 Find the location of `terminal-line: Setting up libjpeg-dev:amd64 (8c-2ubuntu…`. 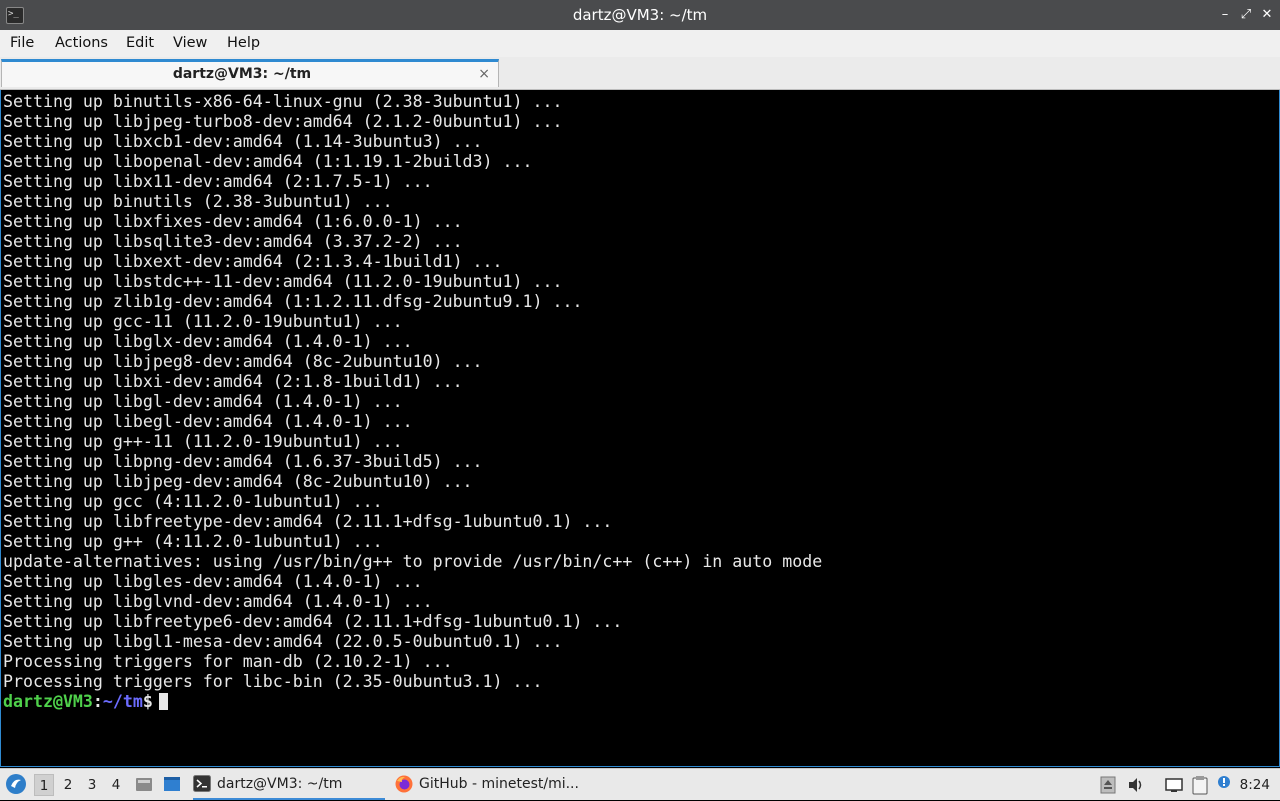

terminal-line: Setting up libjpeg-dev:amd64 (8c-2ubuntu… is located at coordinates (238, 481).